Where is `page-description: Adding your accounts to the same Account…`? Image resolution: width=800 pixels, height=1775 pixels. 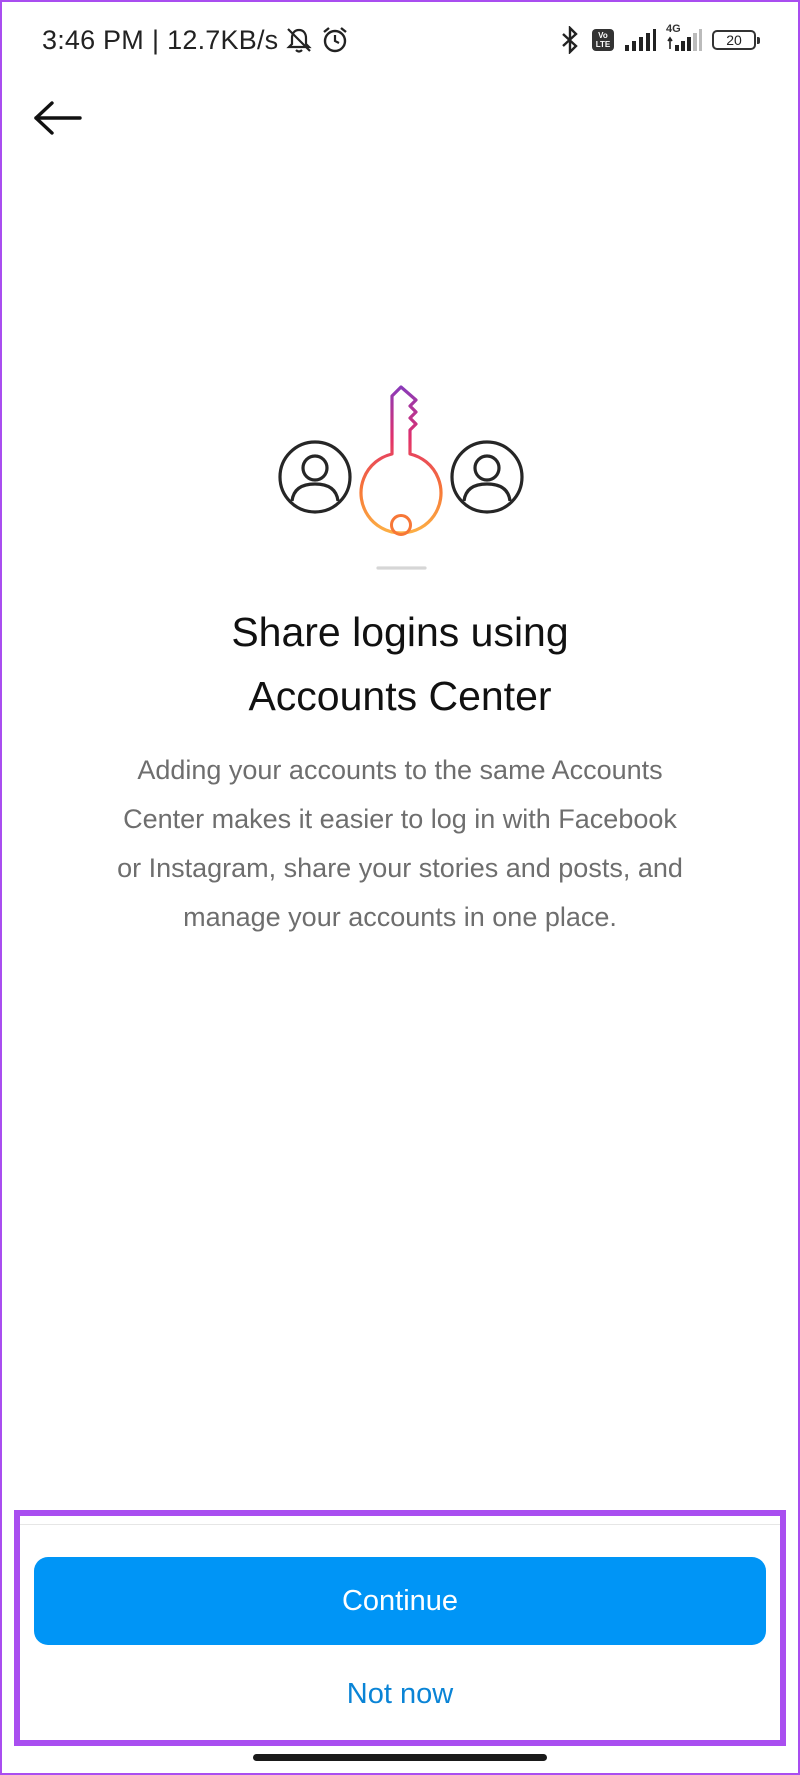 page-description: Adding your accounts to the same Account… is located at coordinates (400, 844).